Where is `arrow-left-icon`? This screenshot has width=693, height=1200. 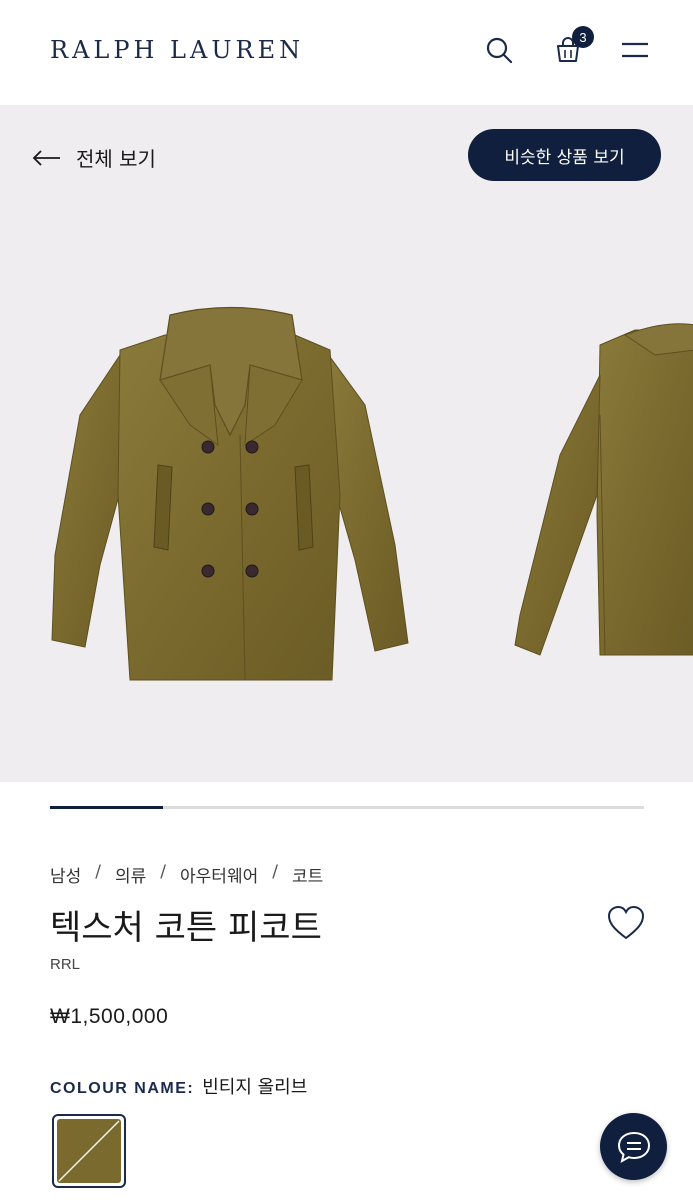
arrow-left-icon is located at coordinates (46, 157).